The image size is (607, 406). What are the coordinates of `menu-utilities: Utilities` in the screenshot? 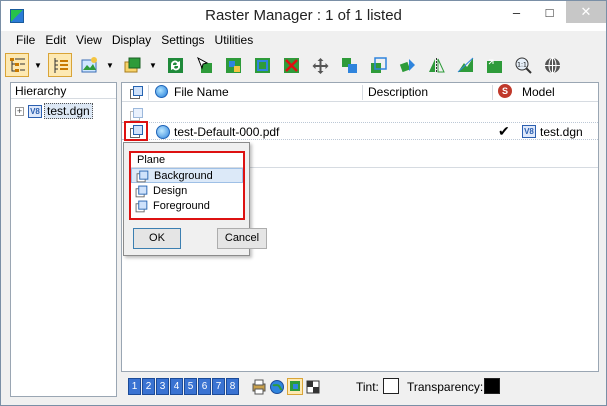 It's located at (234, 40).